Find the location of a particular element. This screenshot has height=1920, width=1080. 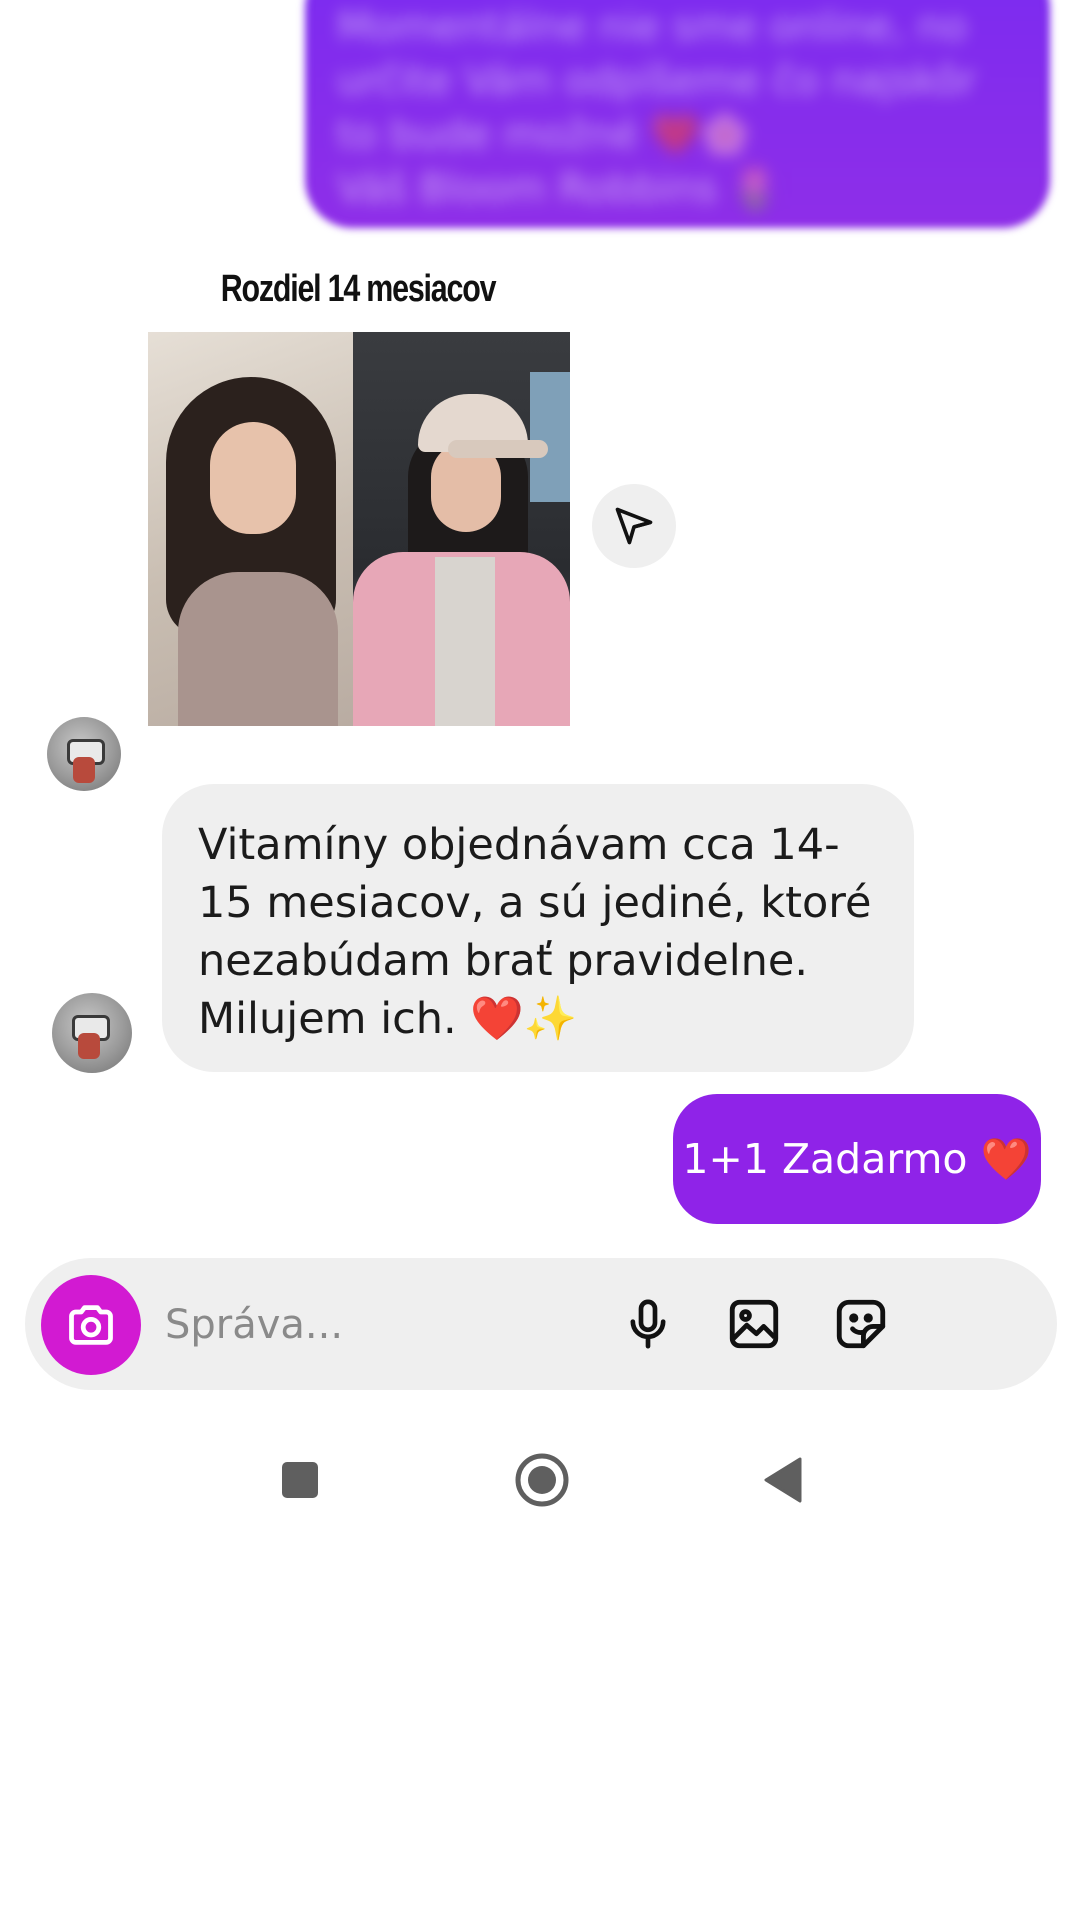

microphone-button is located at coordinates (648, 1324).